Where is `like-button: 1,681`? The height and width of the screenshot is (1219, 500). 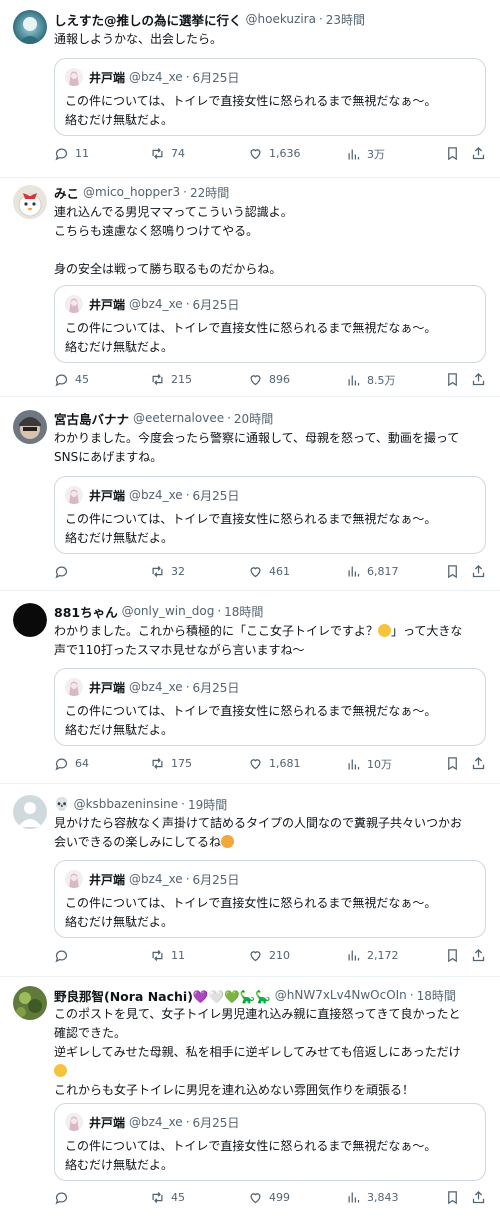
like-button: 1,681 is located at coordinates (274, 763).